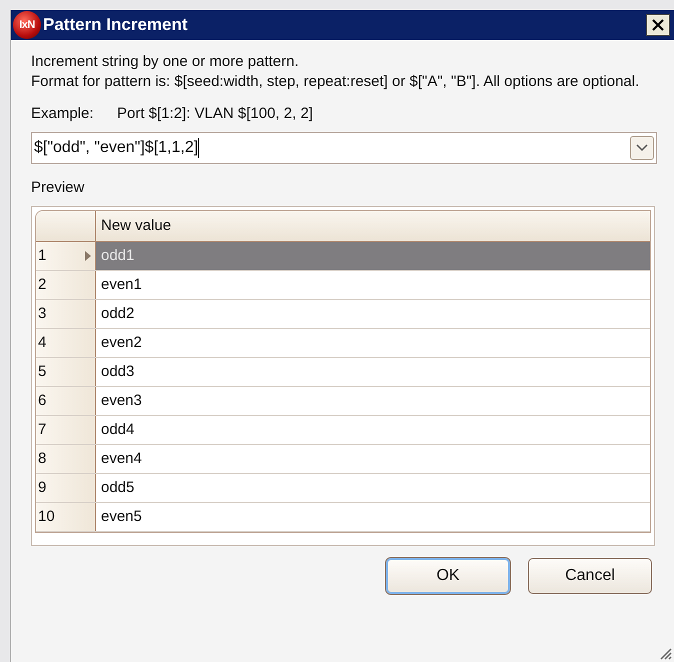 The height and width of the screenshot is (662, 674). What do you see at coordinates (58, 188) in the screenshot?
I see `preview-label: Preview` at bounding box center [58, 188].